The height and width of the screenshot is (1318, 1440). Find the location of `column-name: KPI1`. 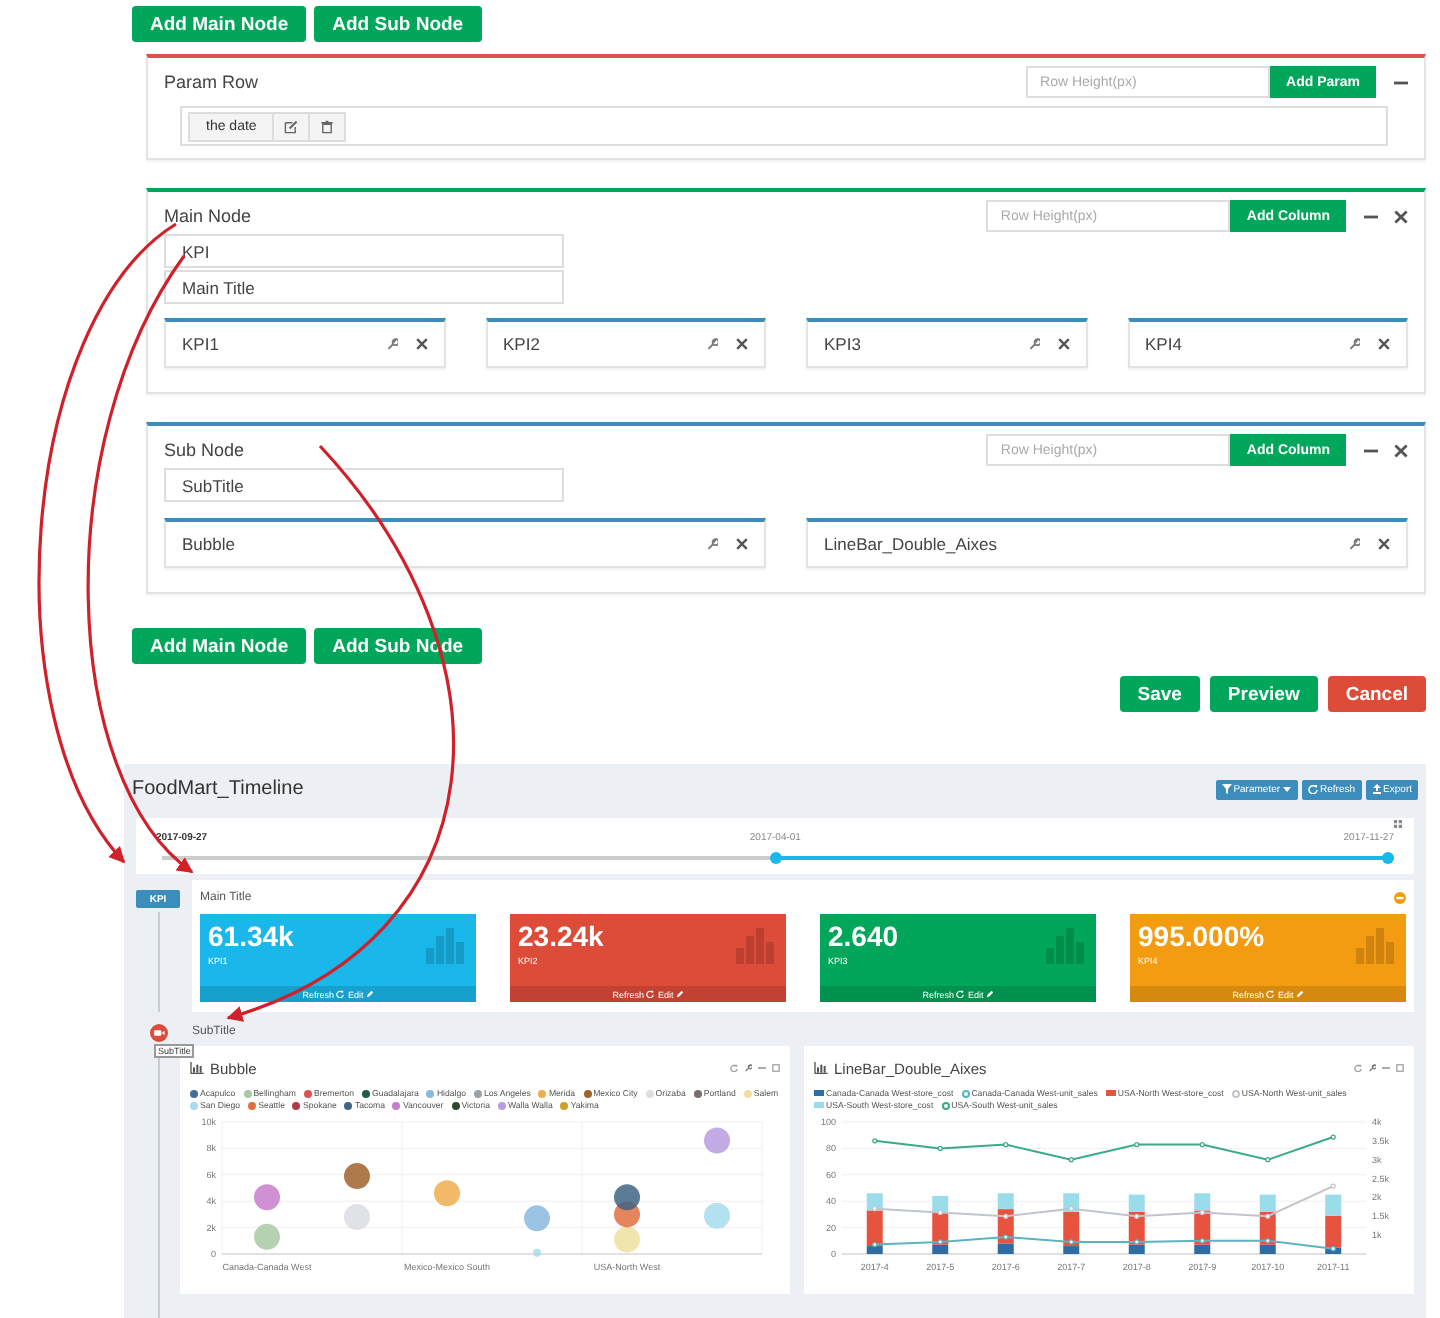

column-name: KPI1 is located at coordinates (201, 344).